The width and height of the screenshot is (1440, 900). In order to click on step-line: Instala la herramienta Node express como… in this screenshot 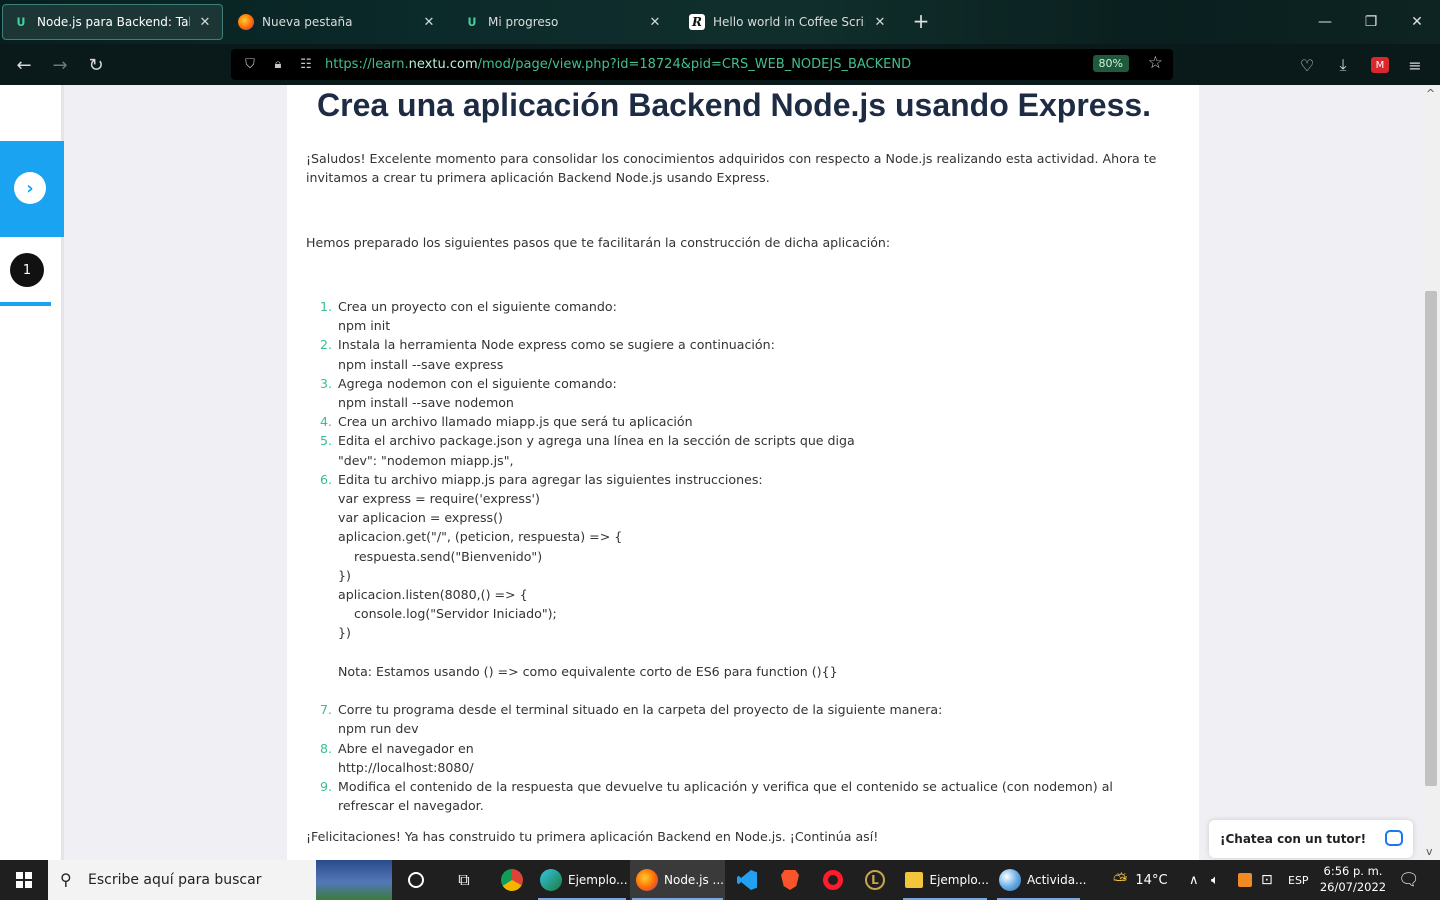, I will do `click(556, 345)`.